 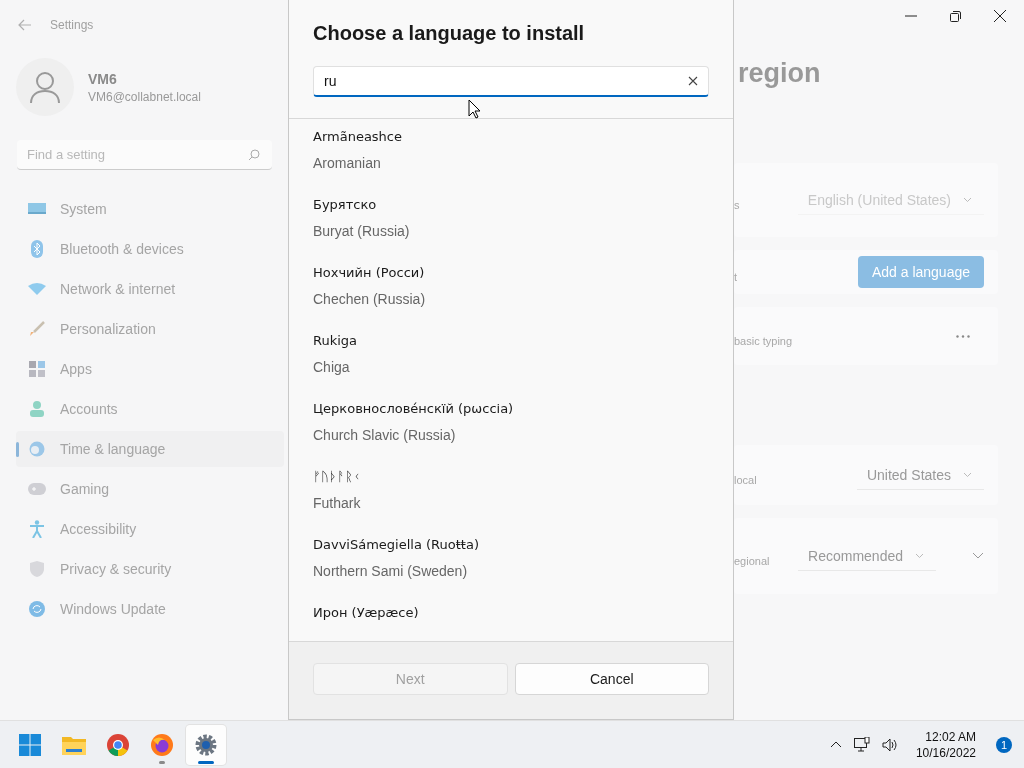 What do you see at coordinates (150, 489) in the screenshot?
I see `nav-item: Gaming` at bounding box center [150, 489].